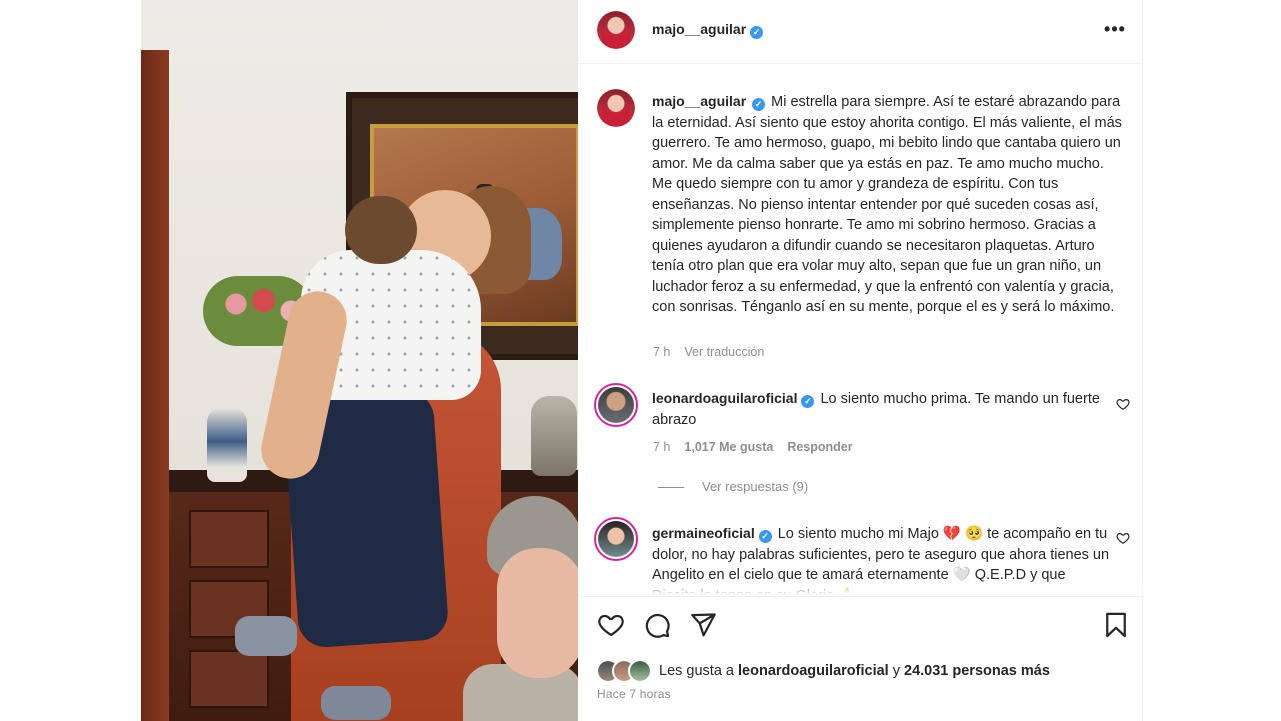 The height and width of the screenshot is (721, 1281). I want to click on sad-face-emoji: 🥺, so click(974, 534).